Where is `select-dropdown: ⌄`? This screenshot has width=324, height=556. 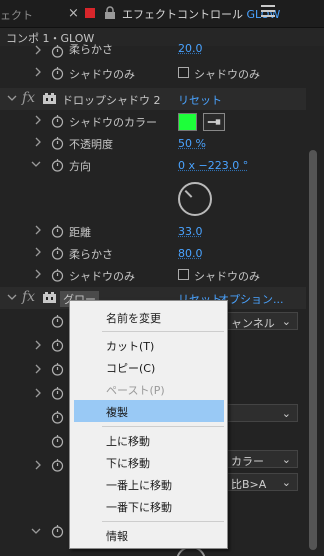 select-dropdown: ⌄ is located at coordinates (262, 413).